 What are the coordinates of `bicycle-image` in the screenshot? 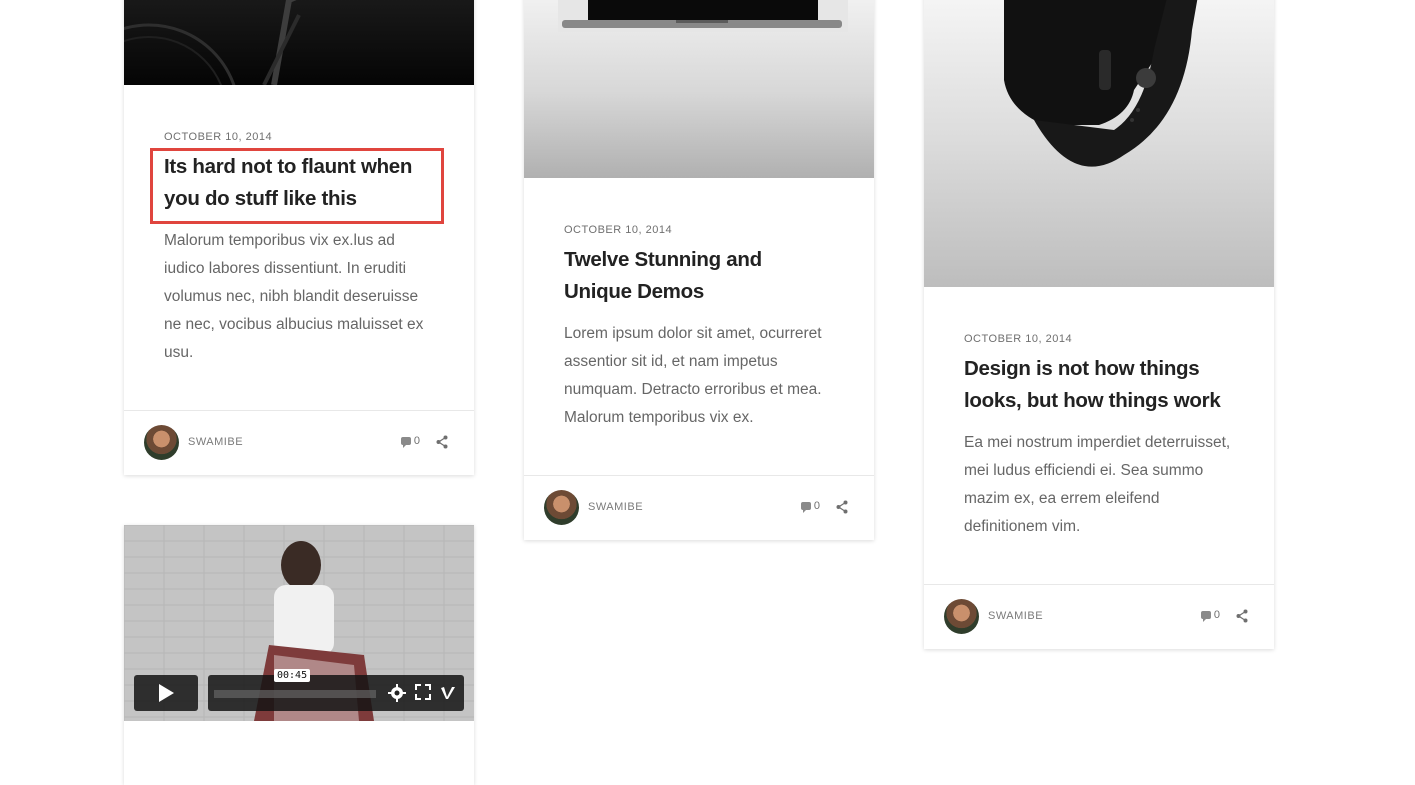 It's located at (212, 42).